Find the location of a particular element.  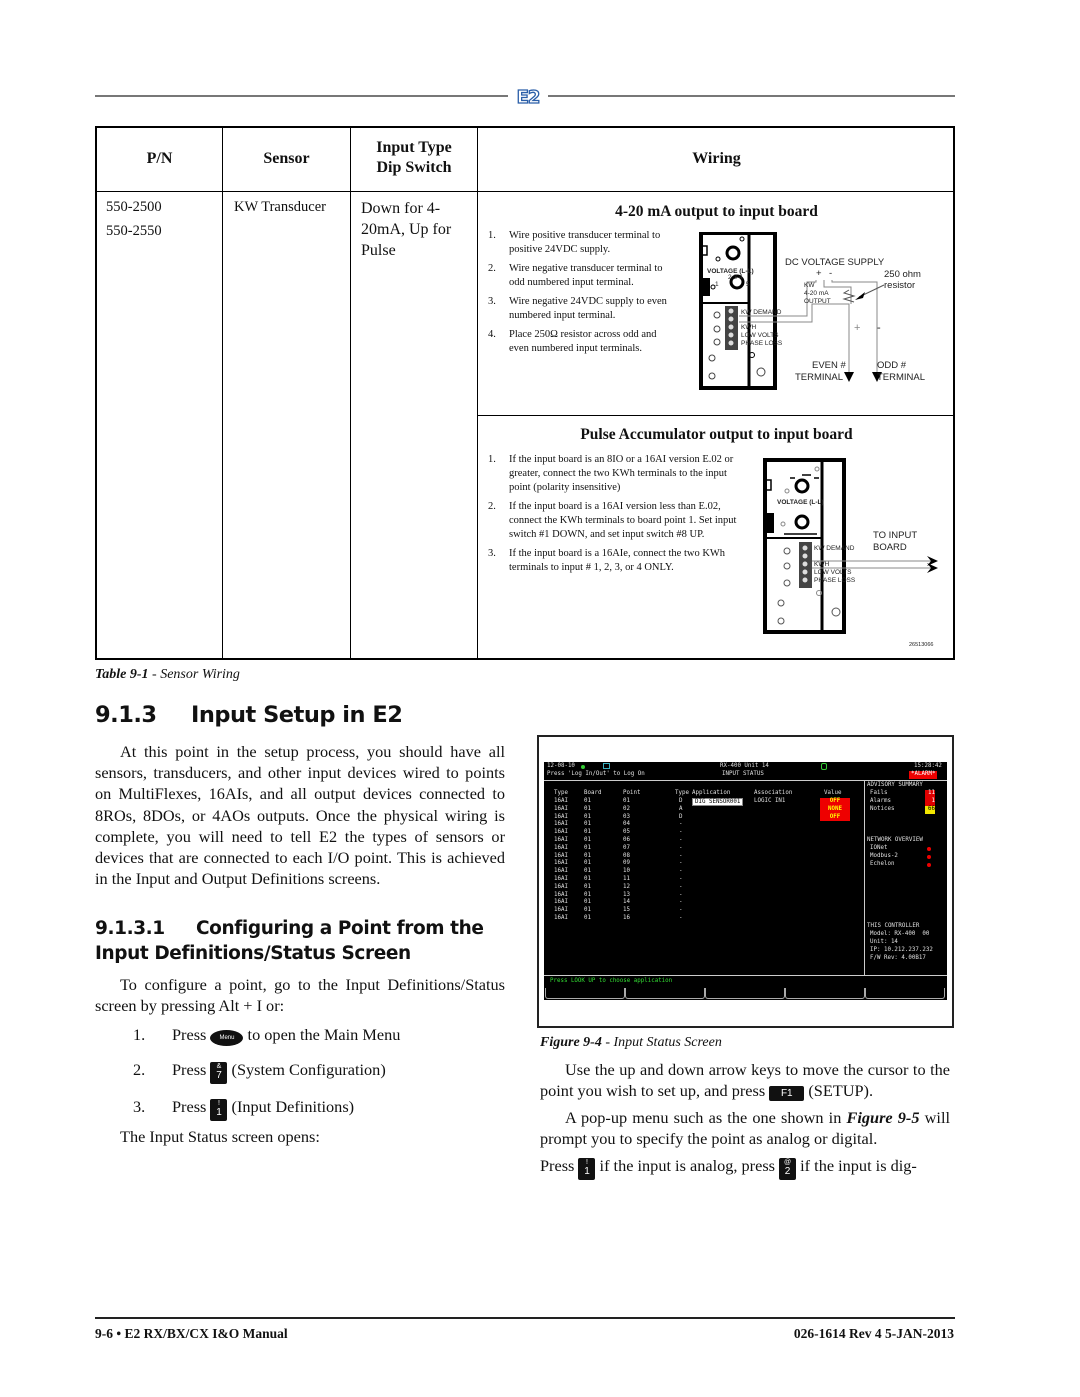

column-header: Type is located at coordinates (682, 793).